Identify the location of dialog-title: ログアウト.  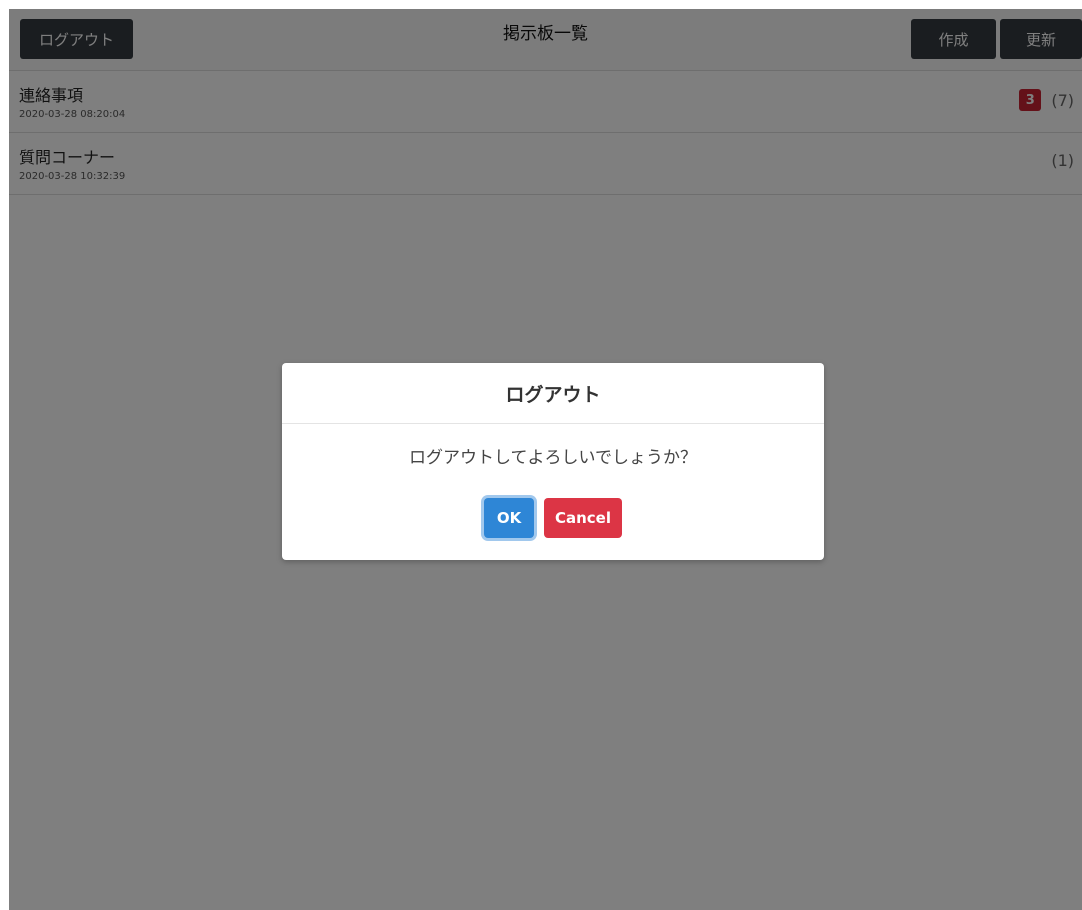
(553, 394).